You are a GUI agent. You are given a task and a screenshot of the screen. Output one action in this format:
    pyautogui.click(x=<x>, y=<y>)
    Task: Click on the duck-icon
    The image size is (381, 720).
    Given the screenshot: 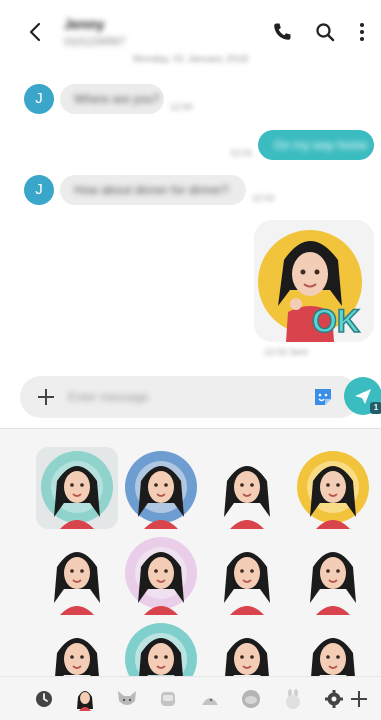 What is the action you would take?
    pyautogui.click(x=210, y=699)
    